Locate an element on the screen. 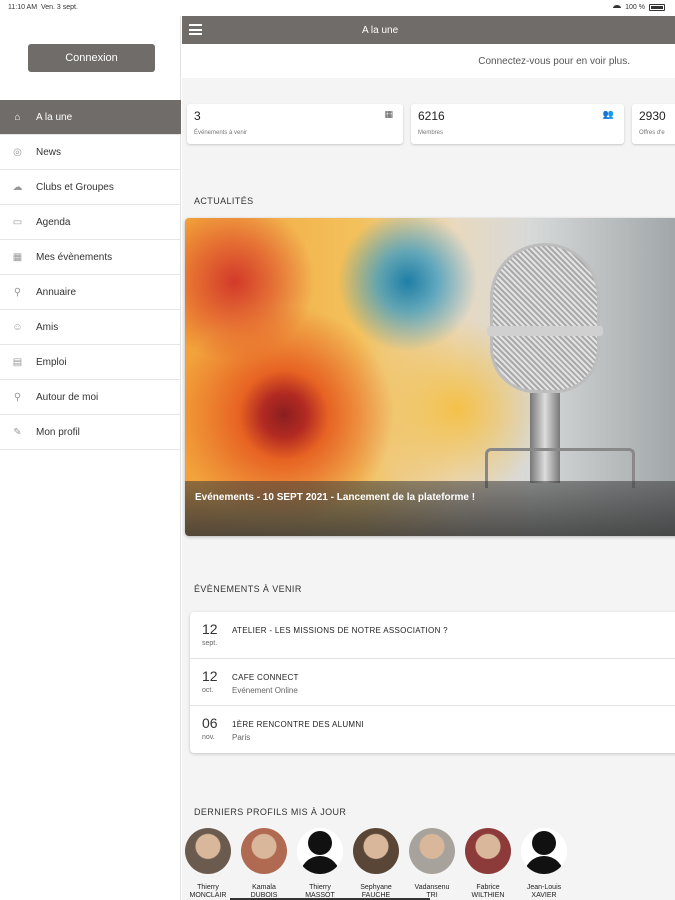 The image size is (675, 900). sidebar-item-mes-v-nements: ▦ Mes évènements is located at coordinates (90, 257).